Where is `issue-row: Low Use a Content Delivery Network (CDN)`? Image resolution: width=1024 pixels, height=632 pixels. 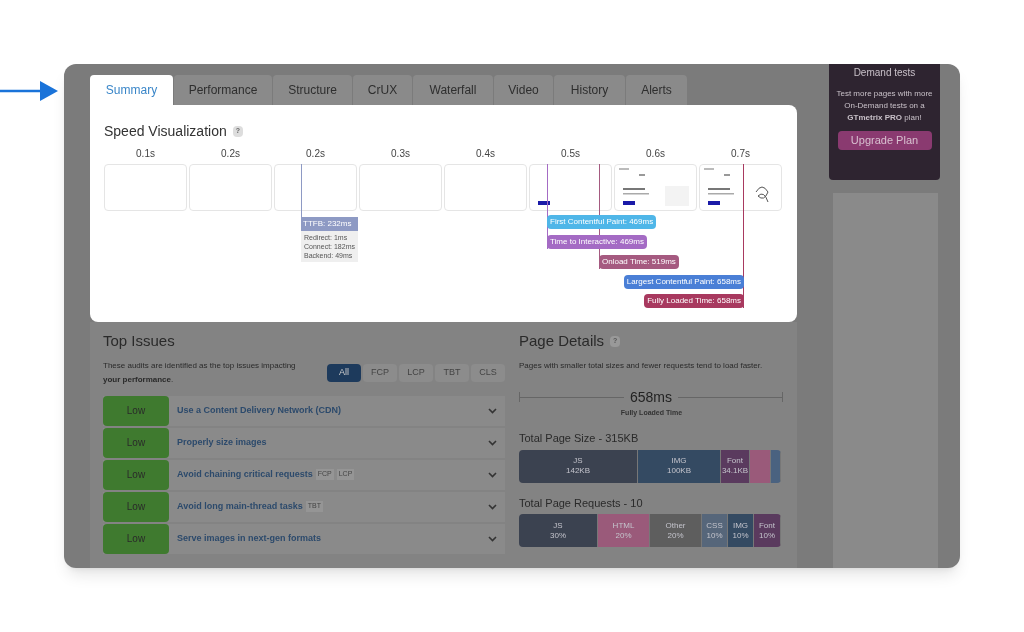
issue-row: Low Use a Content Delivery Network (CDN) is located at coordinates (304, 410).